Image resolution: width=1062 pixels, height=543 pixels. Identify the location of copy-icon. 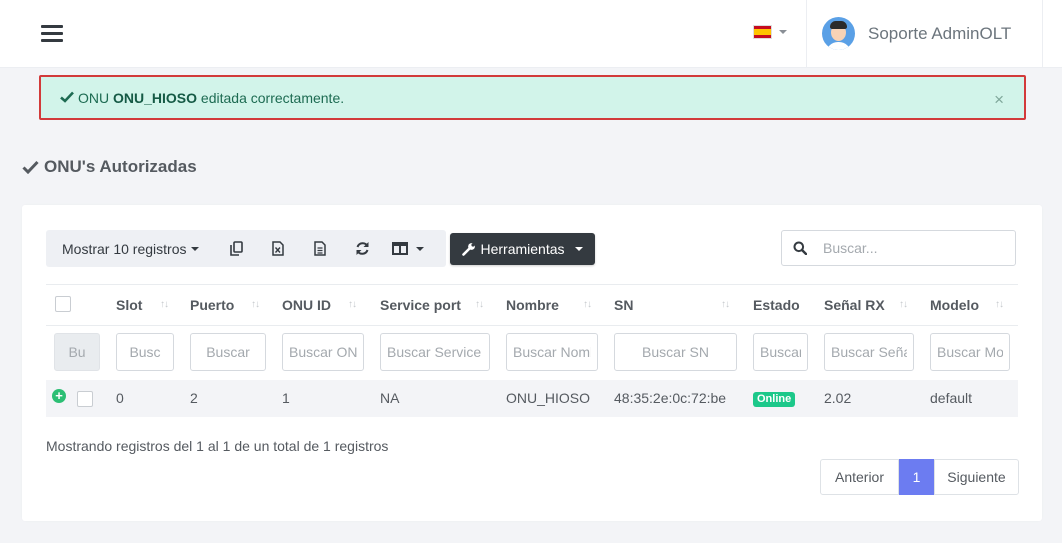
(236, 248).